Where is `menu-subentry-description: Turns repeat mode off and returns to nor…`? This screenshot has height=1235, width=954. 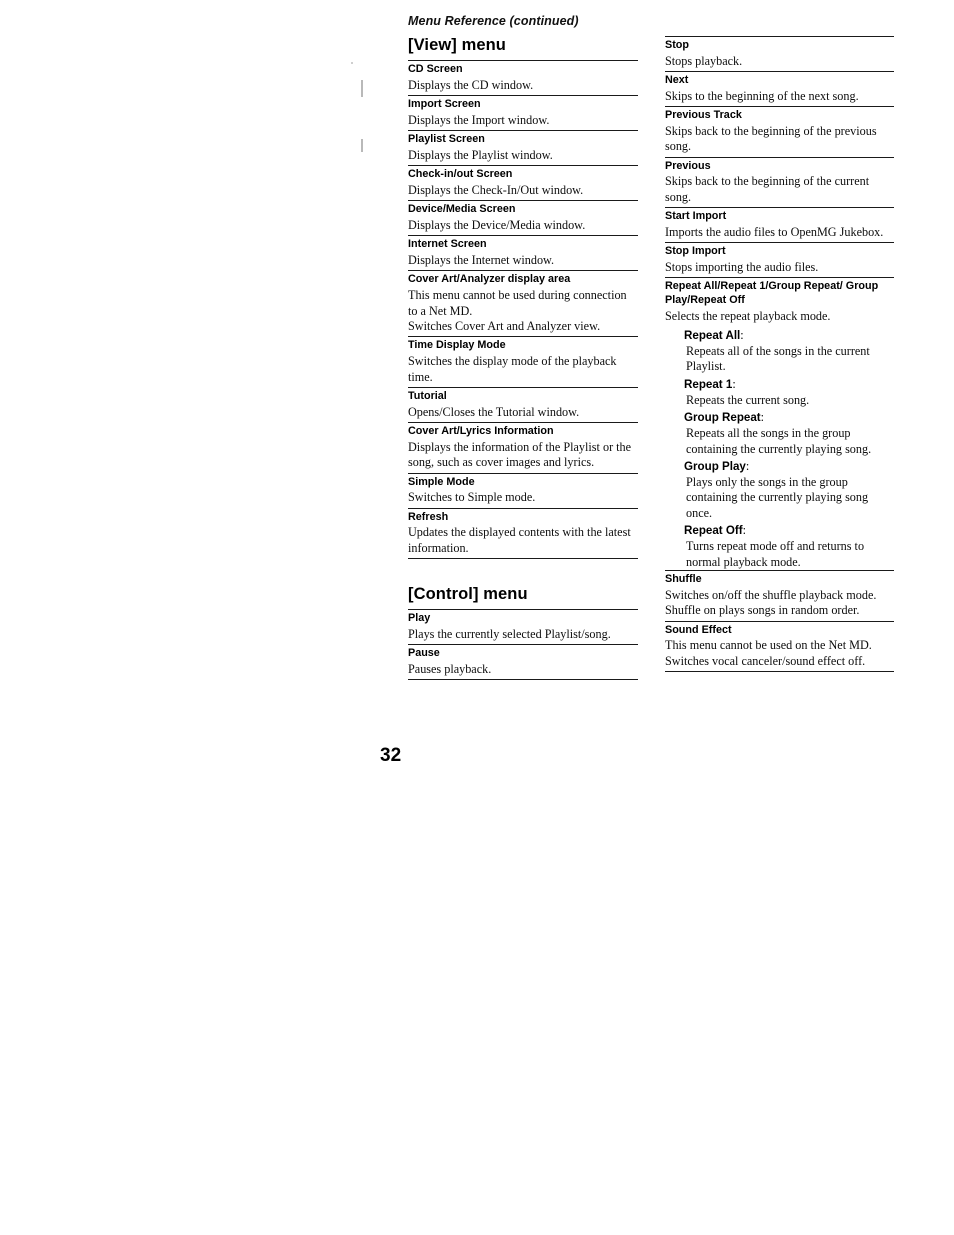
menu-subentry-description: Turns repeat mode off and returns to nor… is located at coordinates (775, 554).